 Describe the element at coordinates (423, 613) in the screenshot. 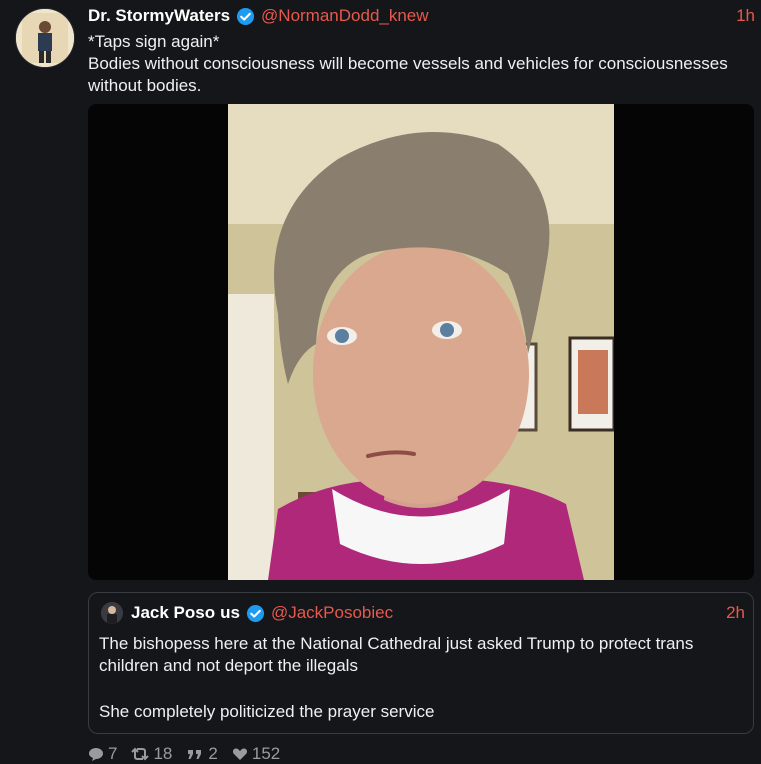

I see `quoted-tweet-header: Jack Poso us @JackPosobiec 2h` at that location.